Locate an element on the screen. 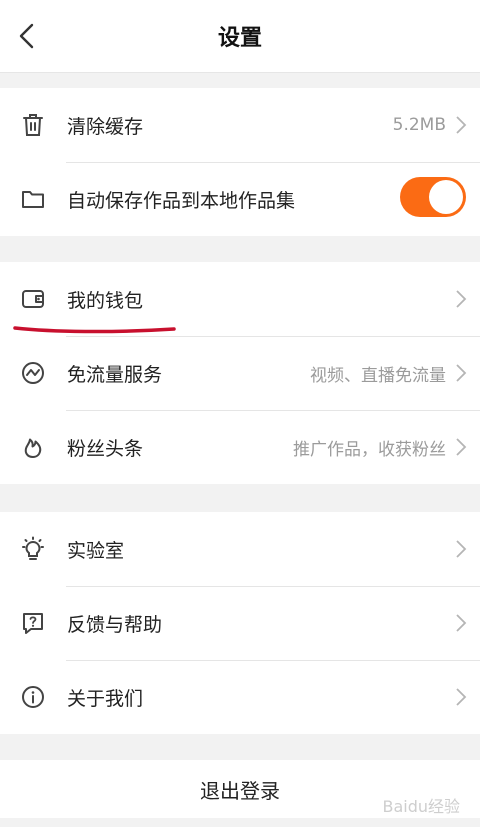 This screenshot has height=827, width=480. wallet-icon is located at coordinates (33, 299).